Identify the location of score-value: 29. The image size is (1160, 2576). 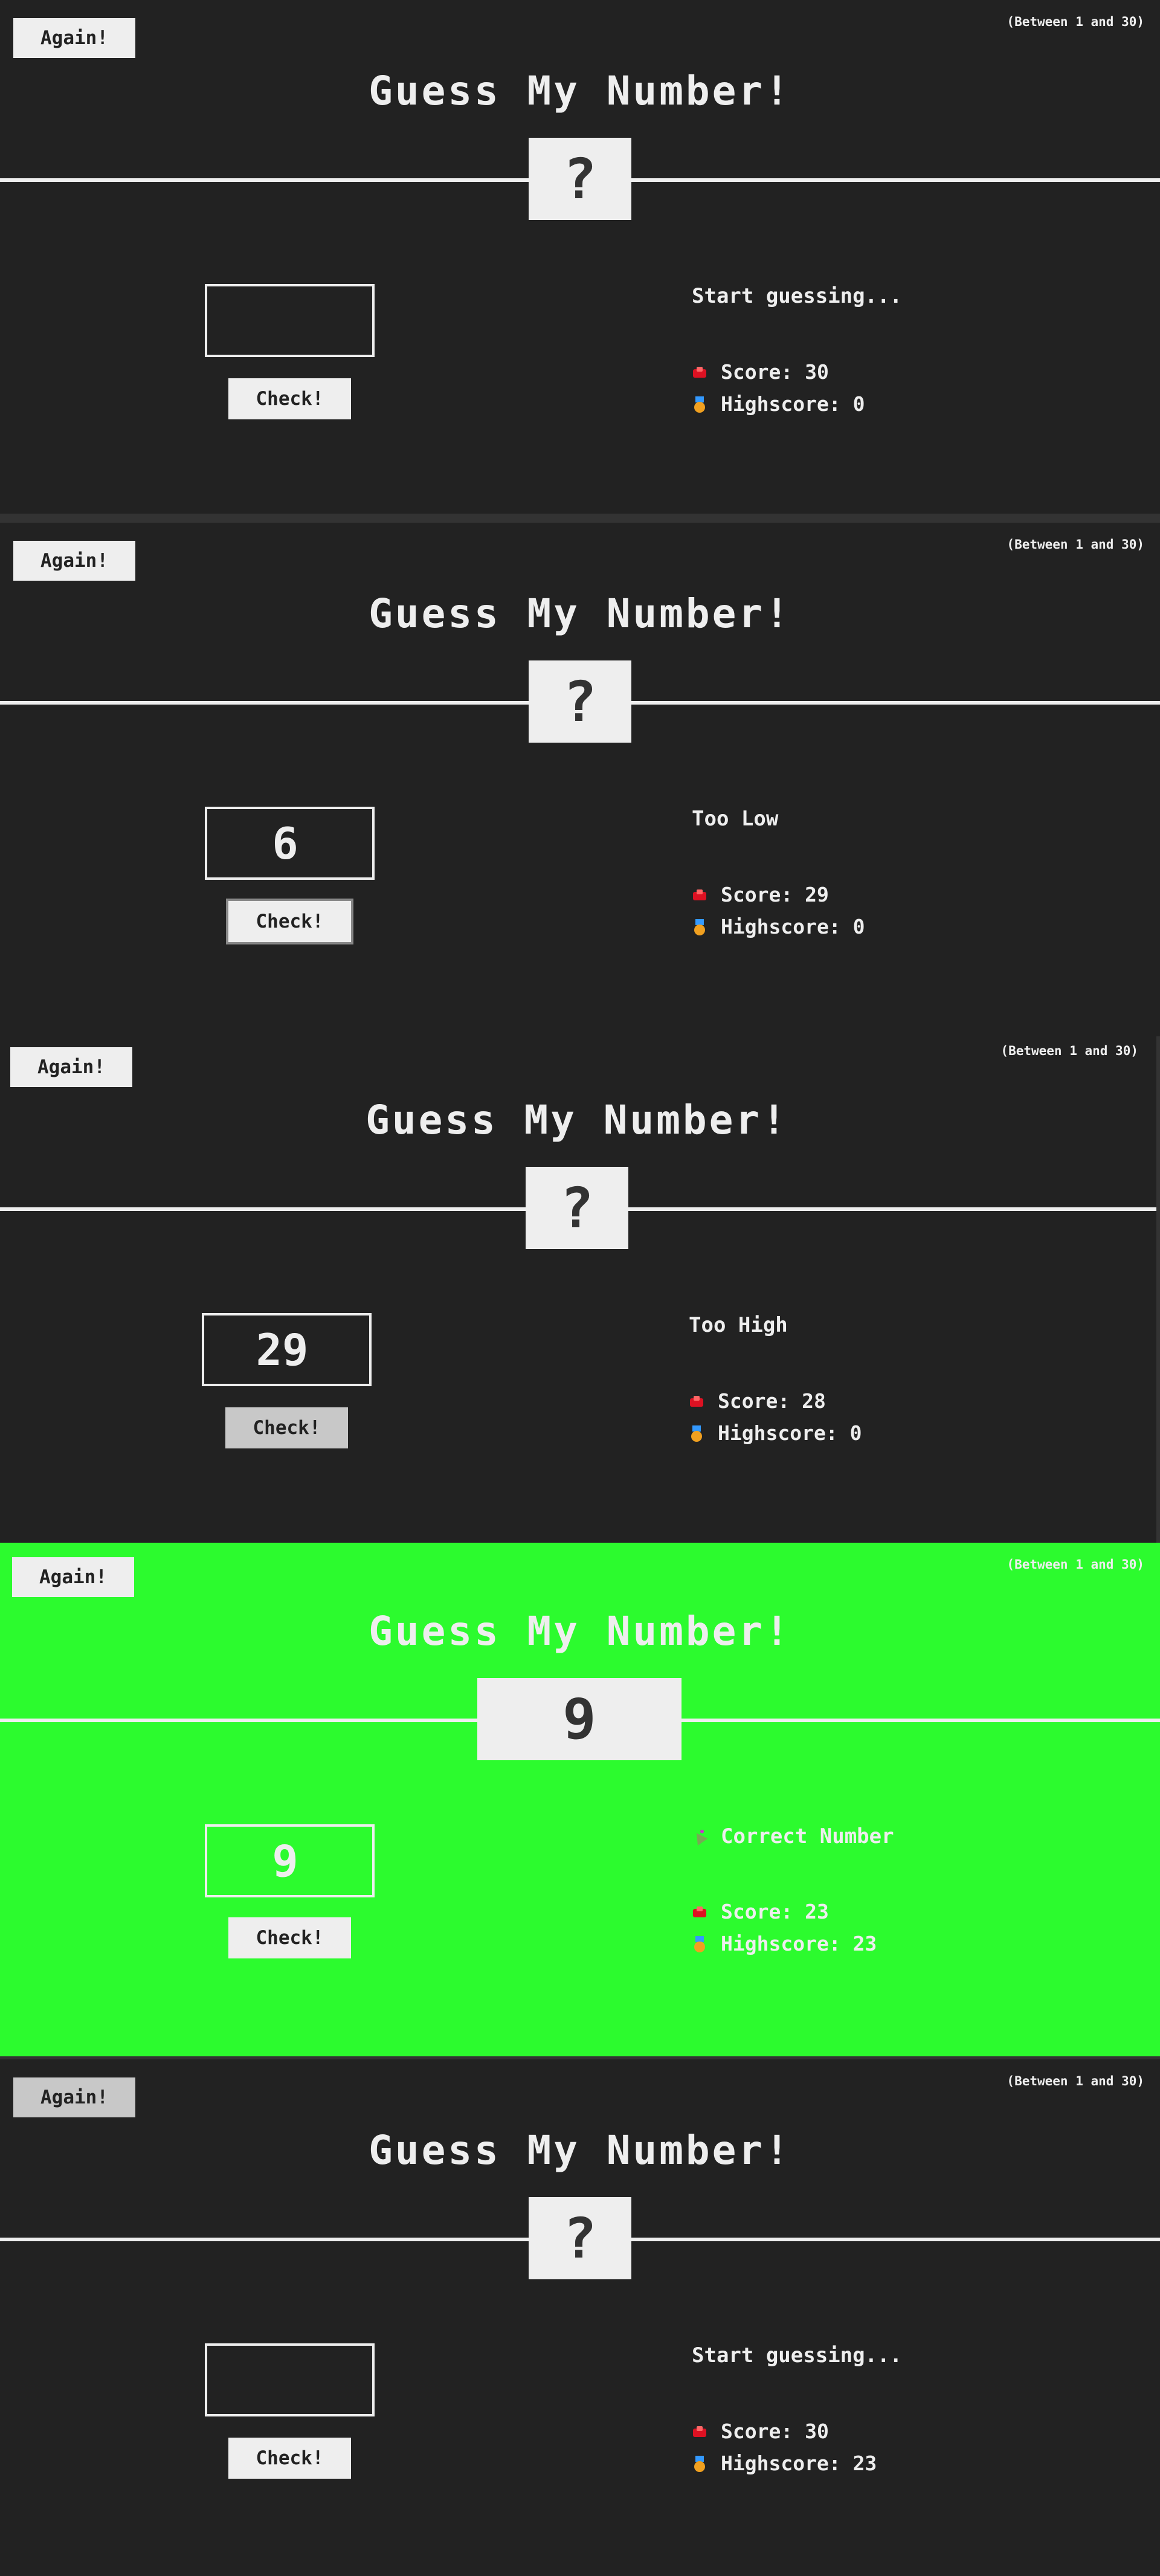
(817, 895).